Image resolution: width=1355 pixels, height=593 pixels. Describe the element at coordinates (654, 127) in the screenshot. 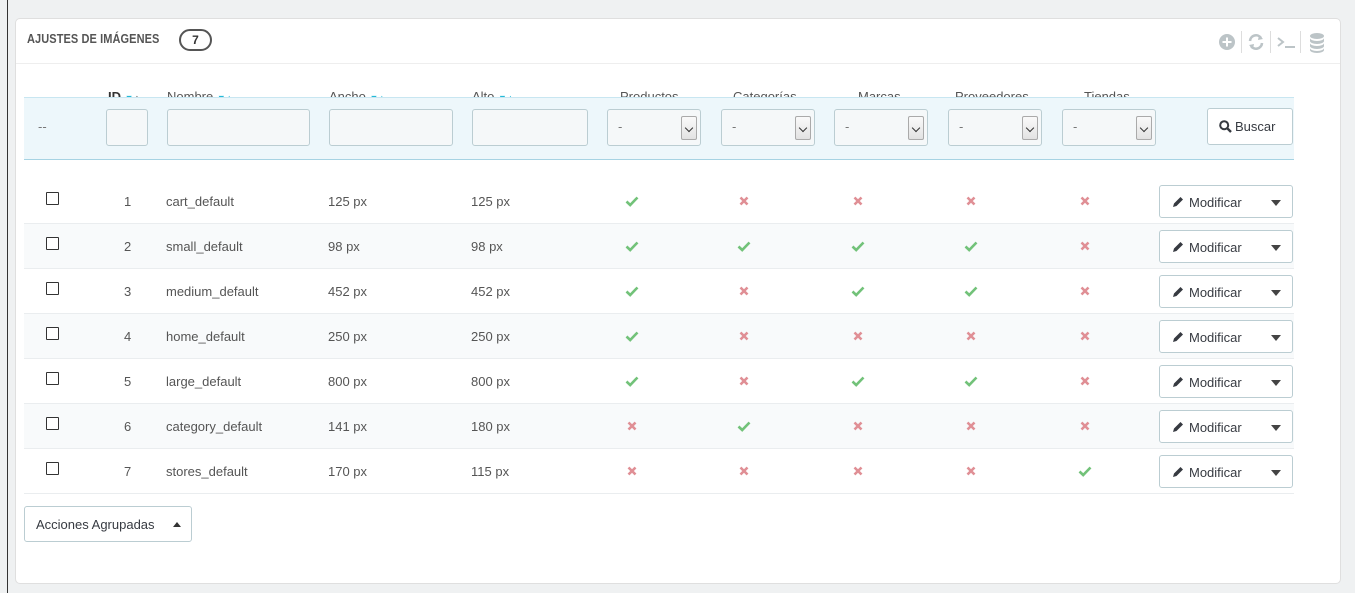

I see `filter-products-select: -` at that location.